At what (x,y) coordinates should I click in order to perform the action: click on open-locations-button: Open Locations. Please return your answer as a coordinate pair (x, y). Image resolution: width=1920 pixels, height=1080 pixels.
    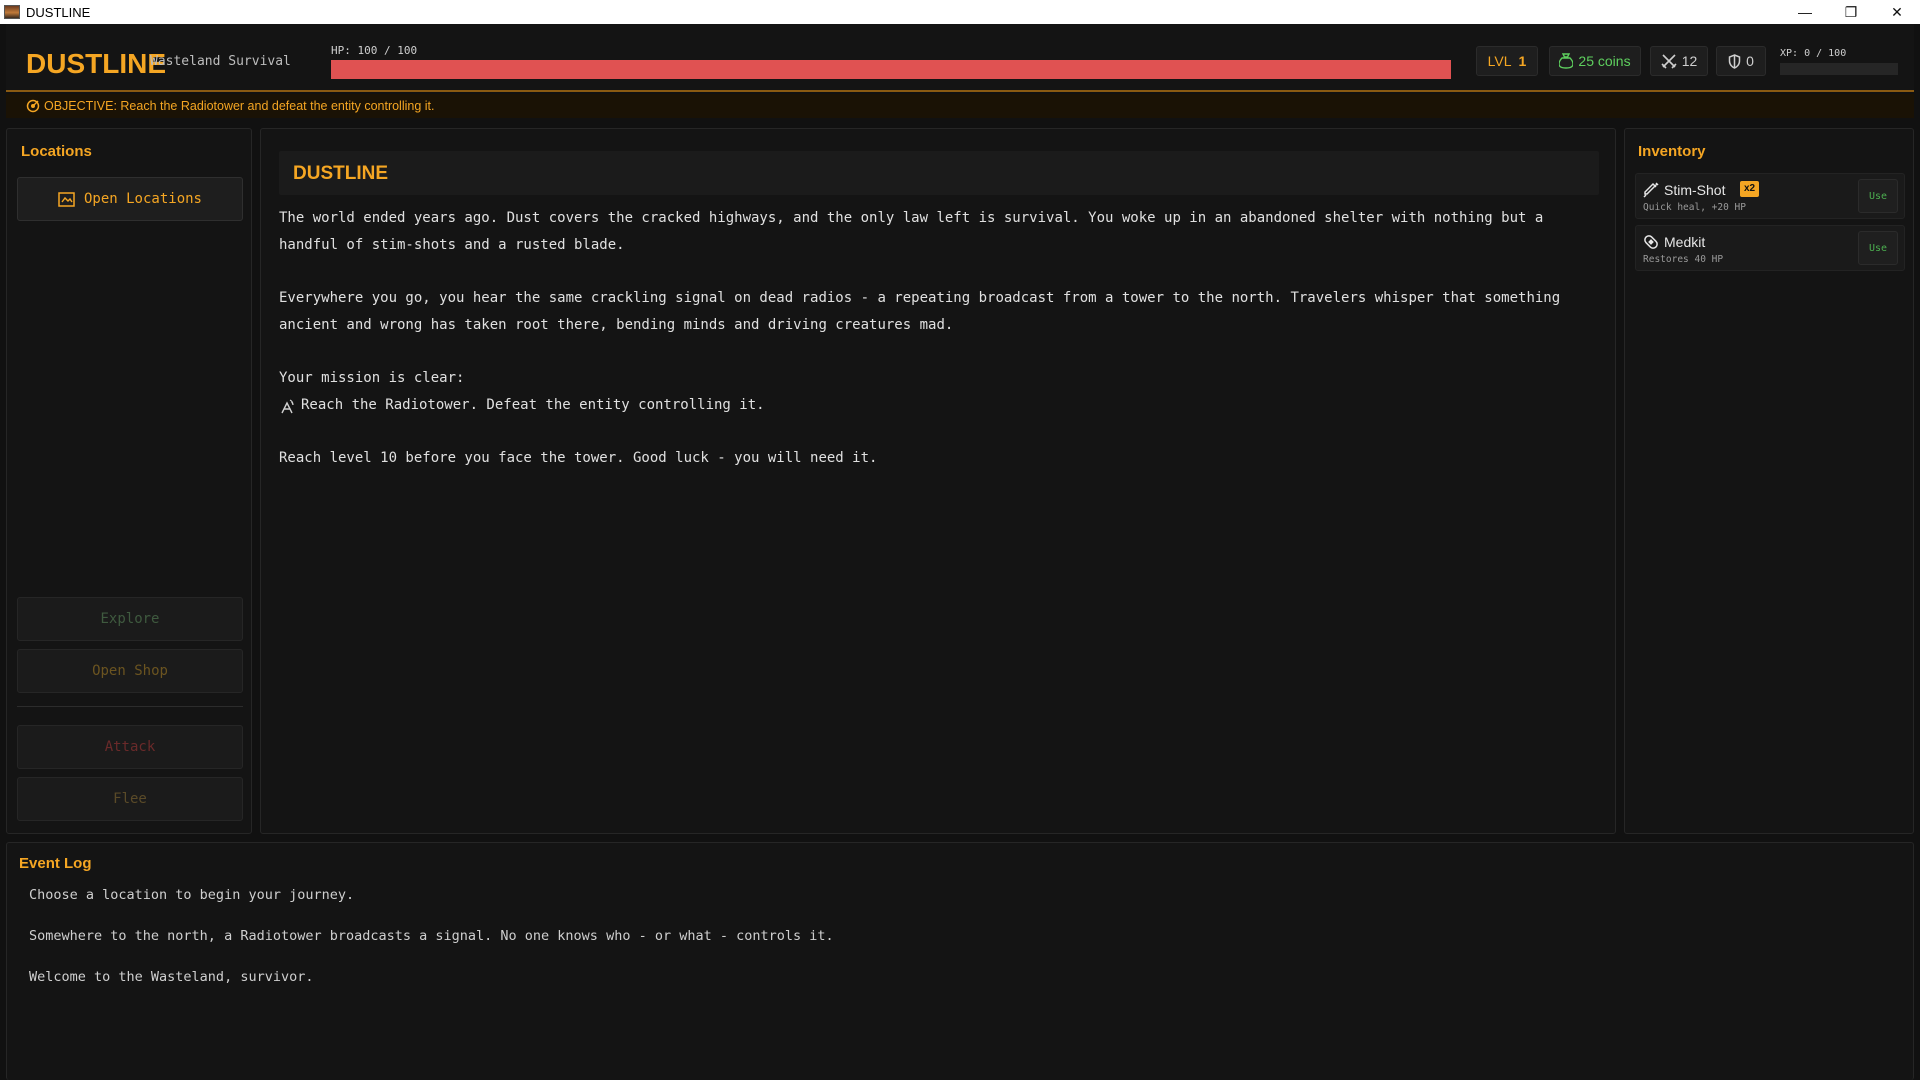
    Looking at the image, I should click on (130, 199).